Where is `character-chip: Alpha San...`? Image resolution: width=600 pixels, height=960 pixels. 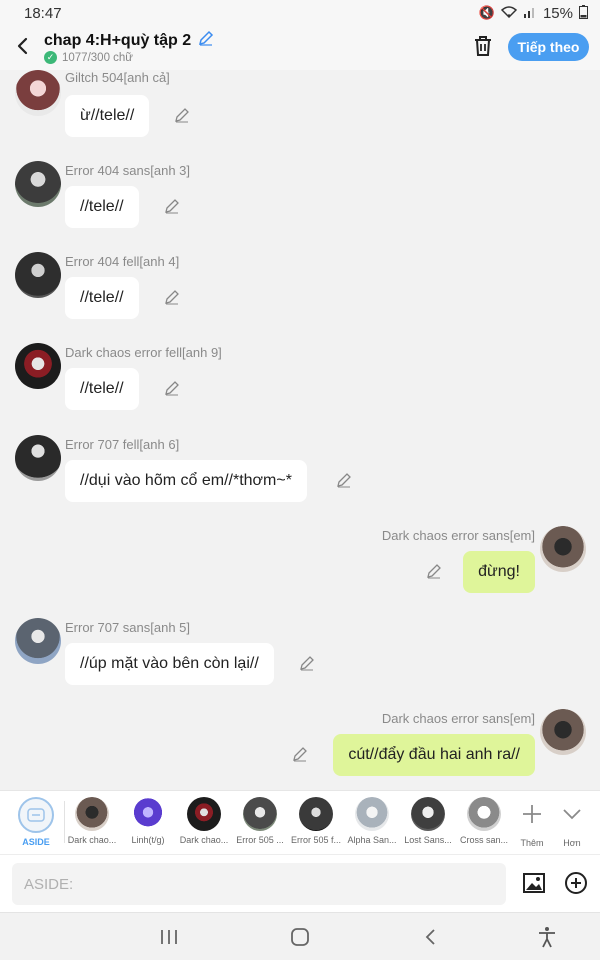 character-chip: Alpha San... is located at coordinates (372, 821).